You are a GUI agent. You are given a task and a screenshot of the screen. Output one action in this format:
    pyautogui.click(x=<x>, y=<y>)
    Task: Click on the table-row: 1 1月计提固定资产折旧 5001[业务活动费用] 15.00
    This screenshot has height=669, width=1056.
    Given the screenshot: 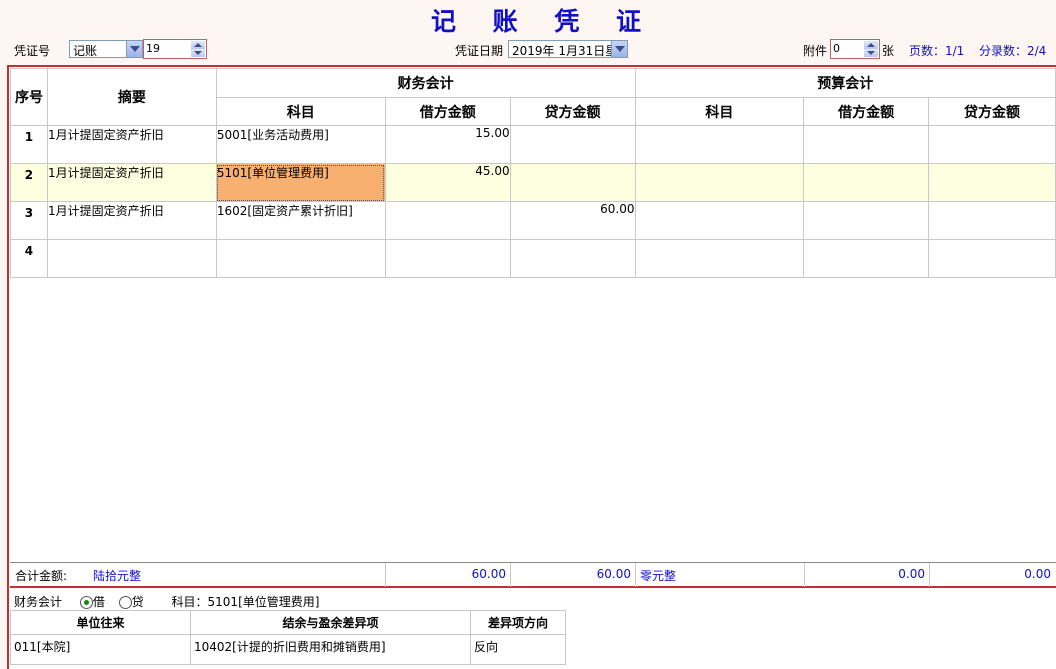 What is the action you would take?
    pyautogui.click(x=533, y=144)
    